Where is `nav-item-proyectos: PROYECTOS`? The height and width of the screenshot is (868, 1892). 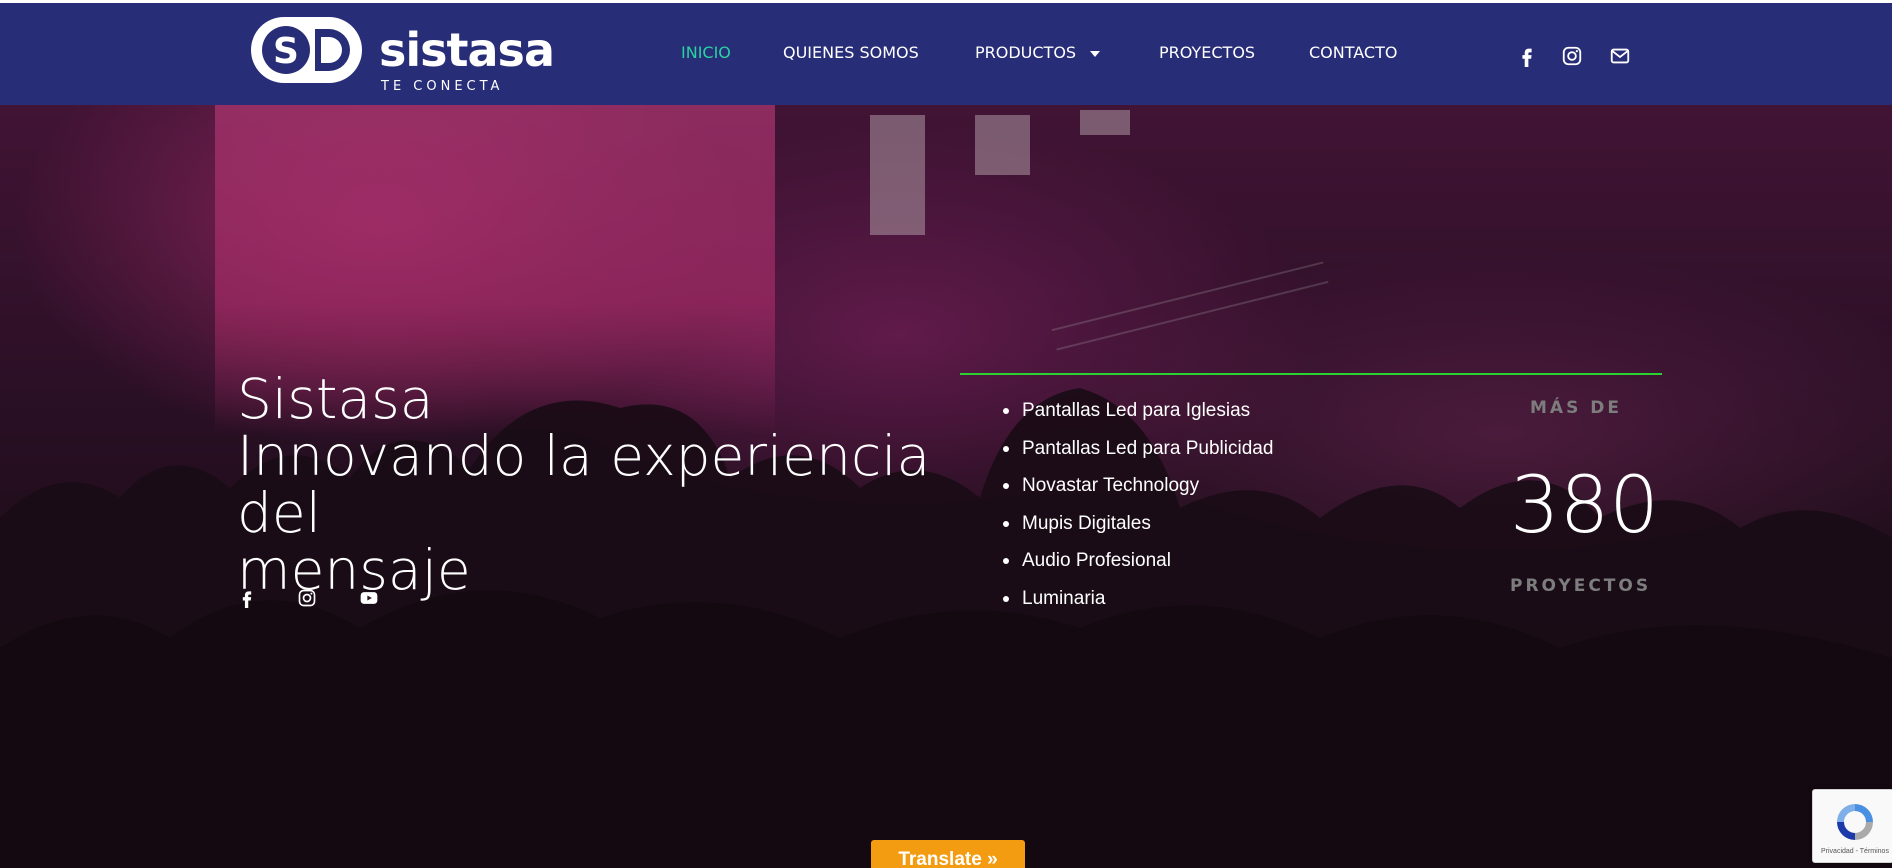 nav-item-proyectos: PROYECTOS is located at coordinates (1207, 52).